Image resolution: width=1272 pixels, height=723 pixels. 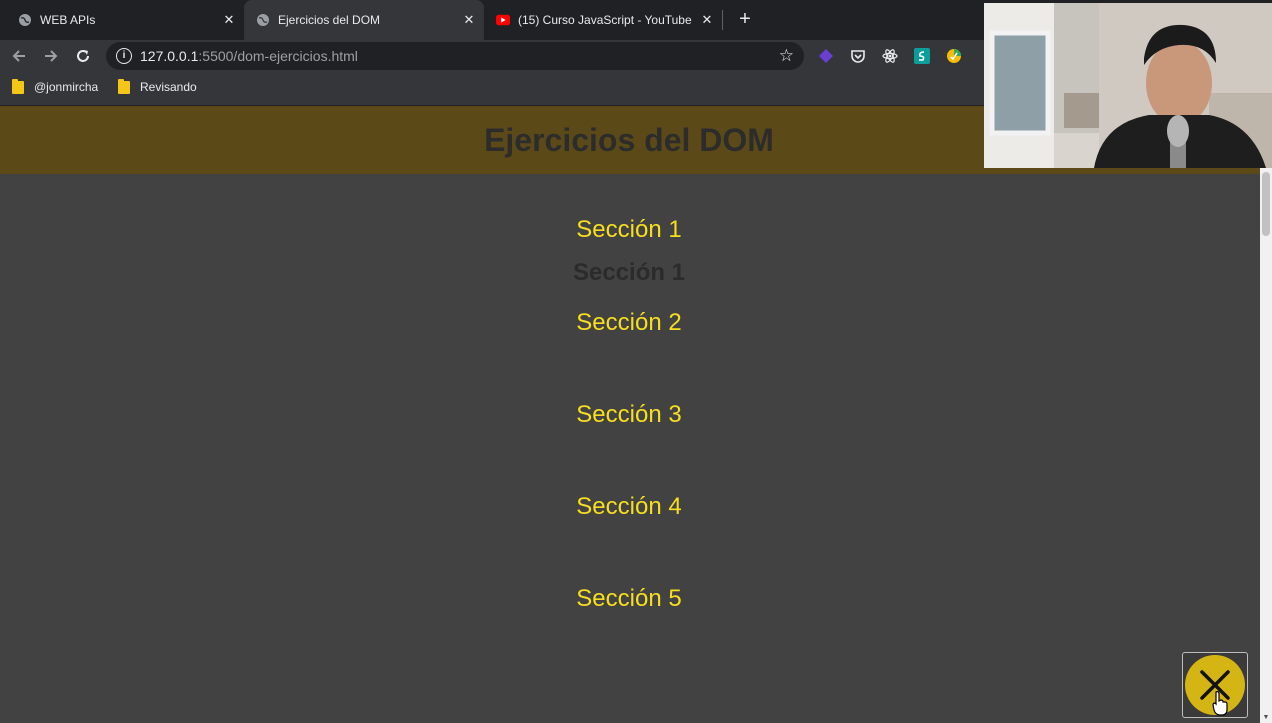 I want to click on tab-separator, so click(x=722, y=20).